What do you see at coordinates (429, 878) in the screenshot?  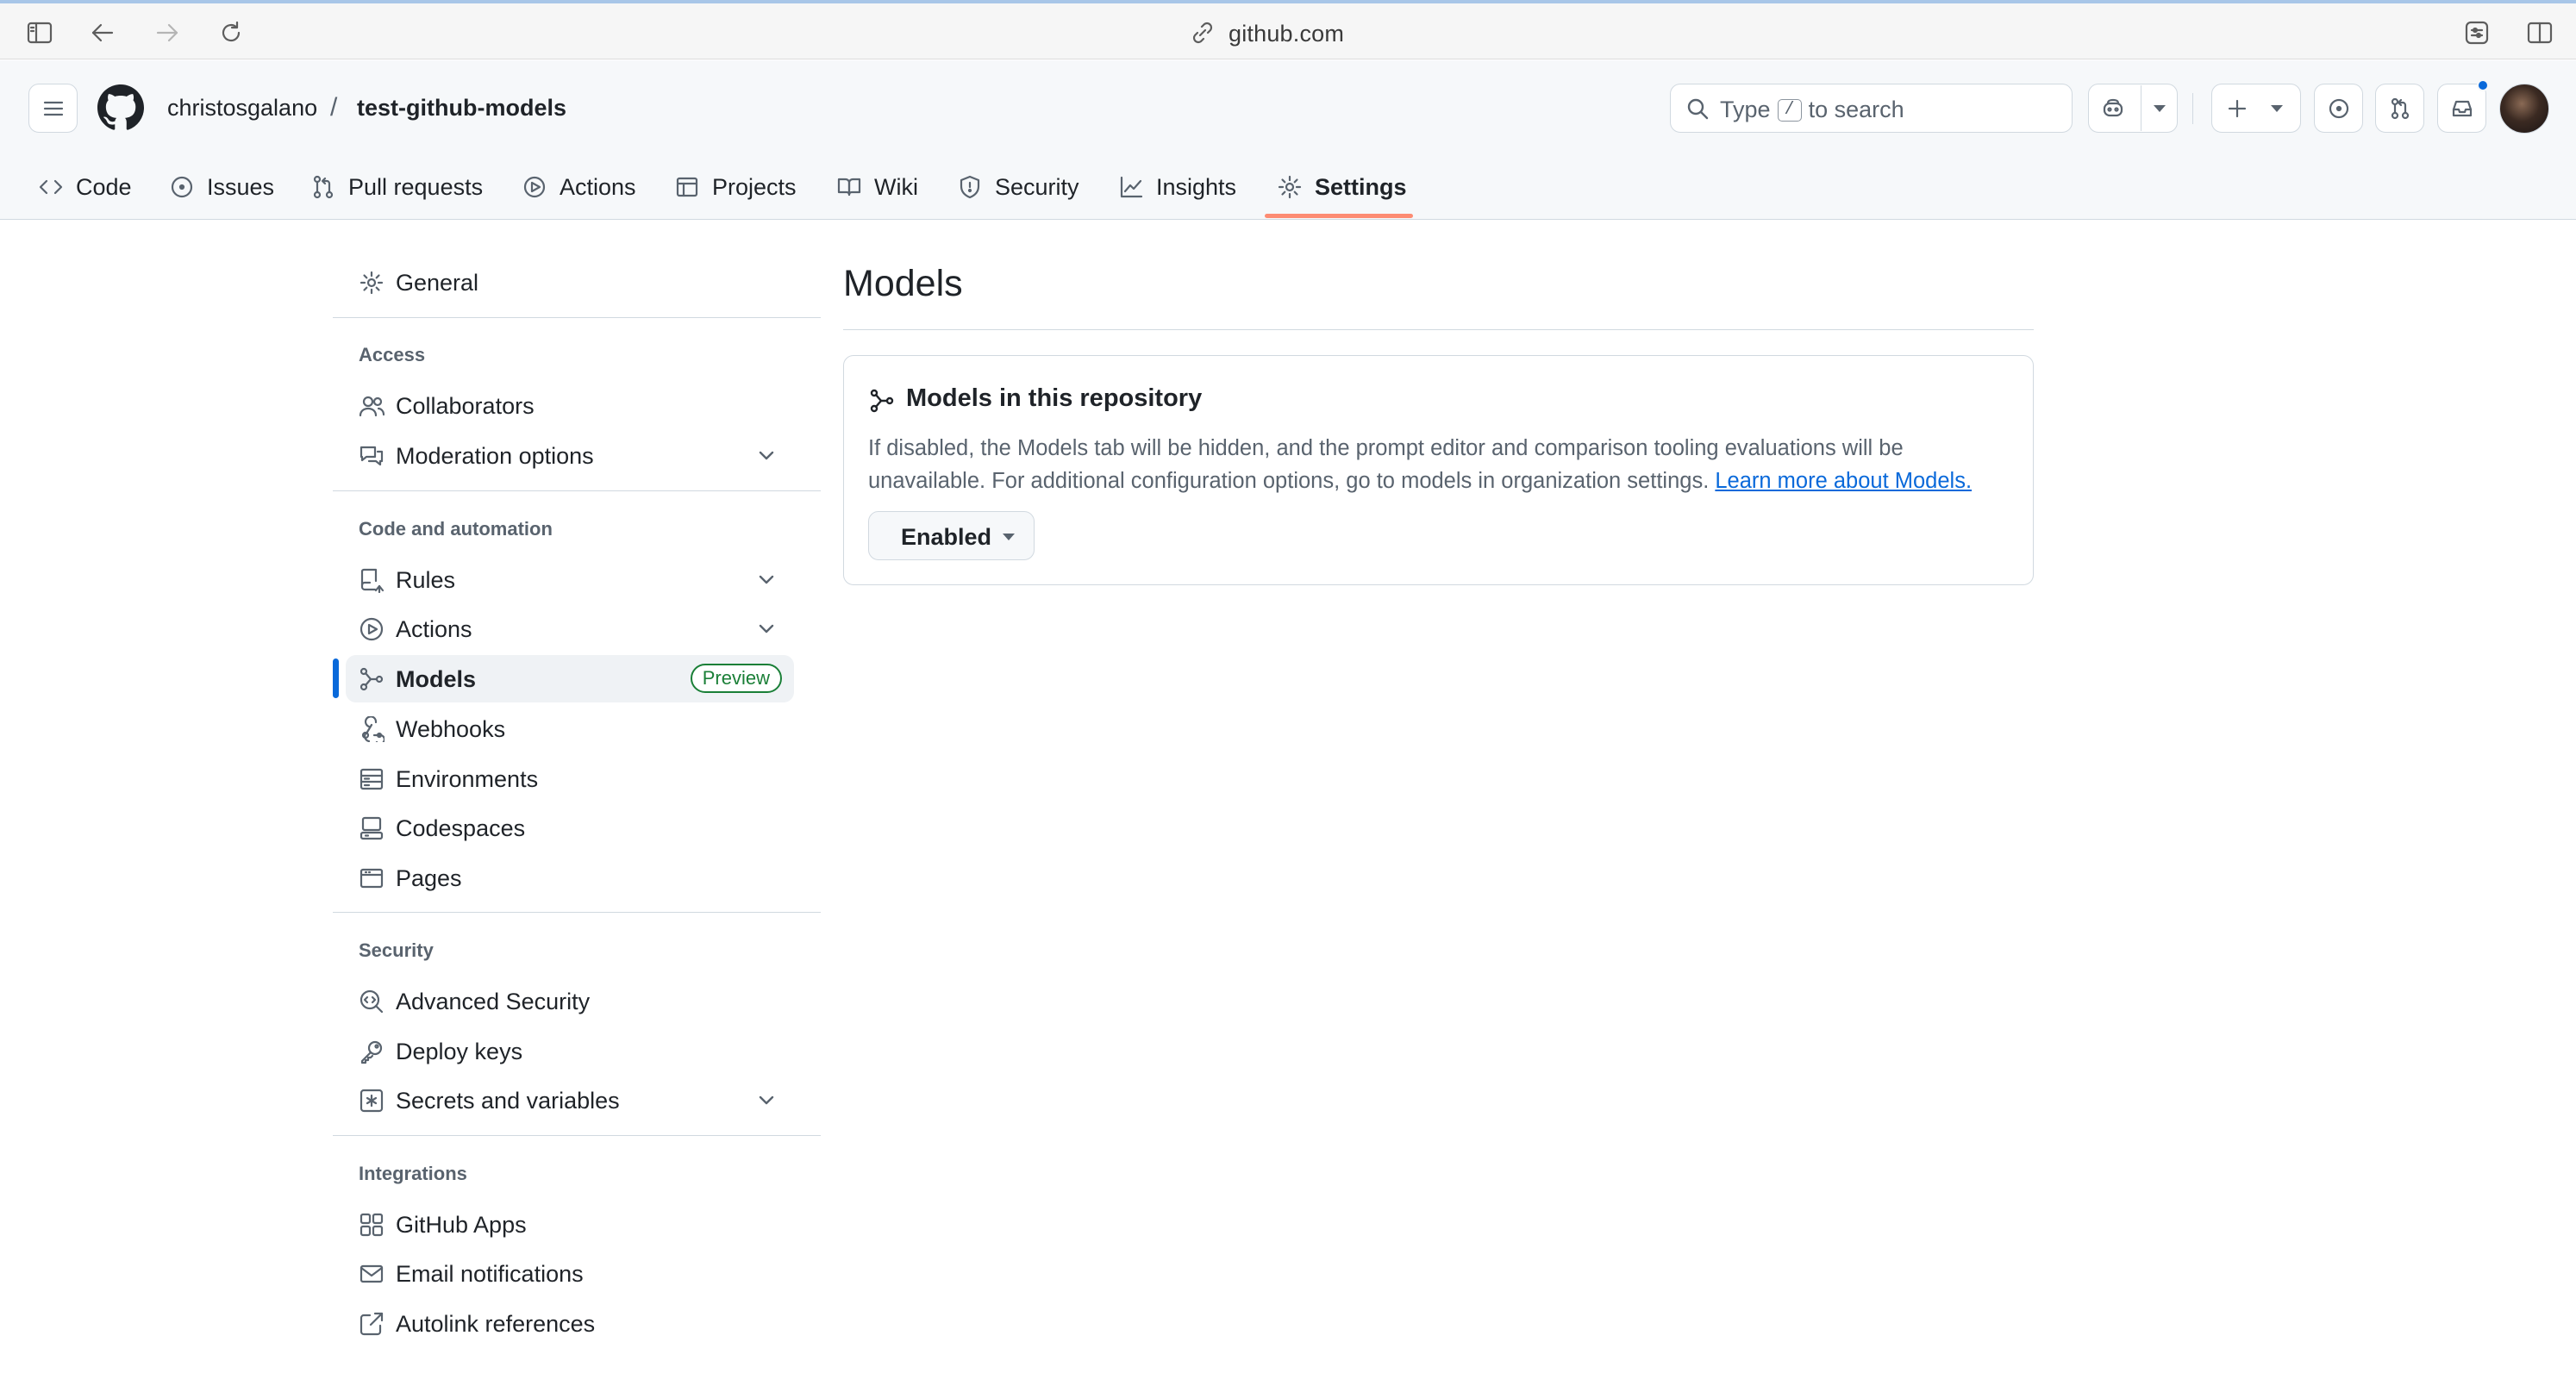 I see `sidebar-item-label: Pages` at bounding box center [429, 878].